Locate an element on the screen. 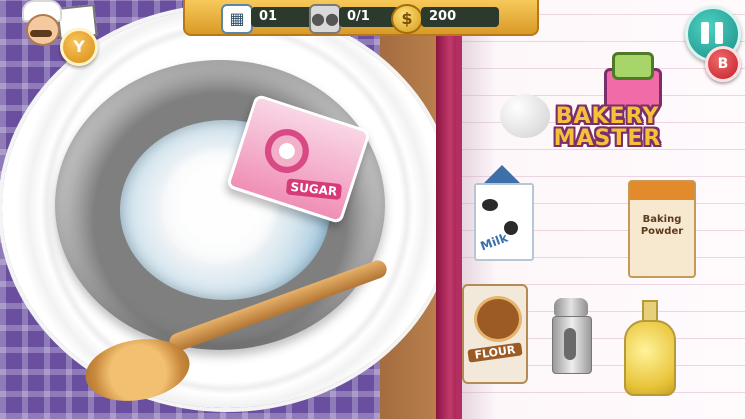 The height and width of the screenshot is (419, 745). cake-logo-icon is located at coordinates (630, 78).